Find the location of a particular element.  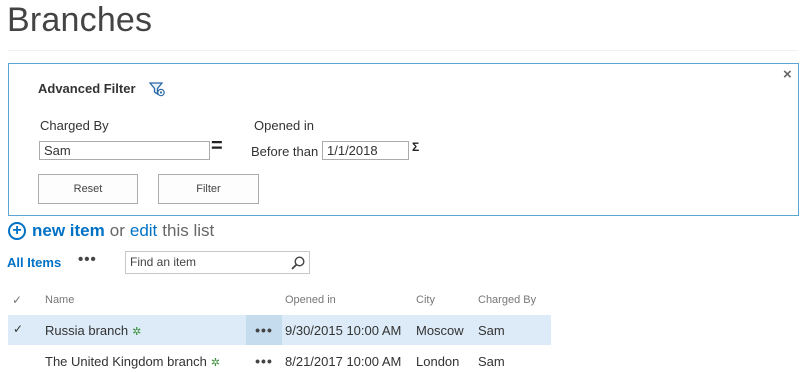

search-icon is located at coordinates (298, 263).